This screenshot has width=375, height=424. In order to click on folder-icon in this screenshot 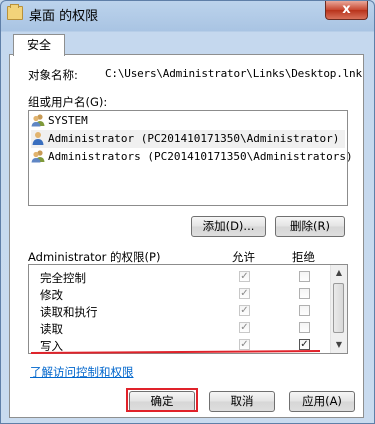, I will do `click(15, 12)`.